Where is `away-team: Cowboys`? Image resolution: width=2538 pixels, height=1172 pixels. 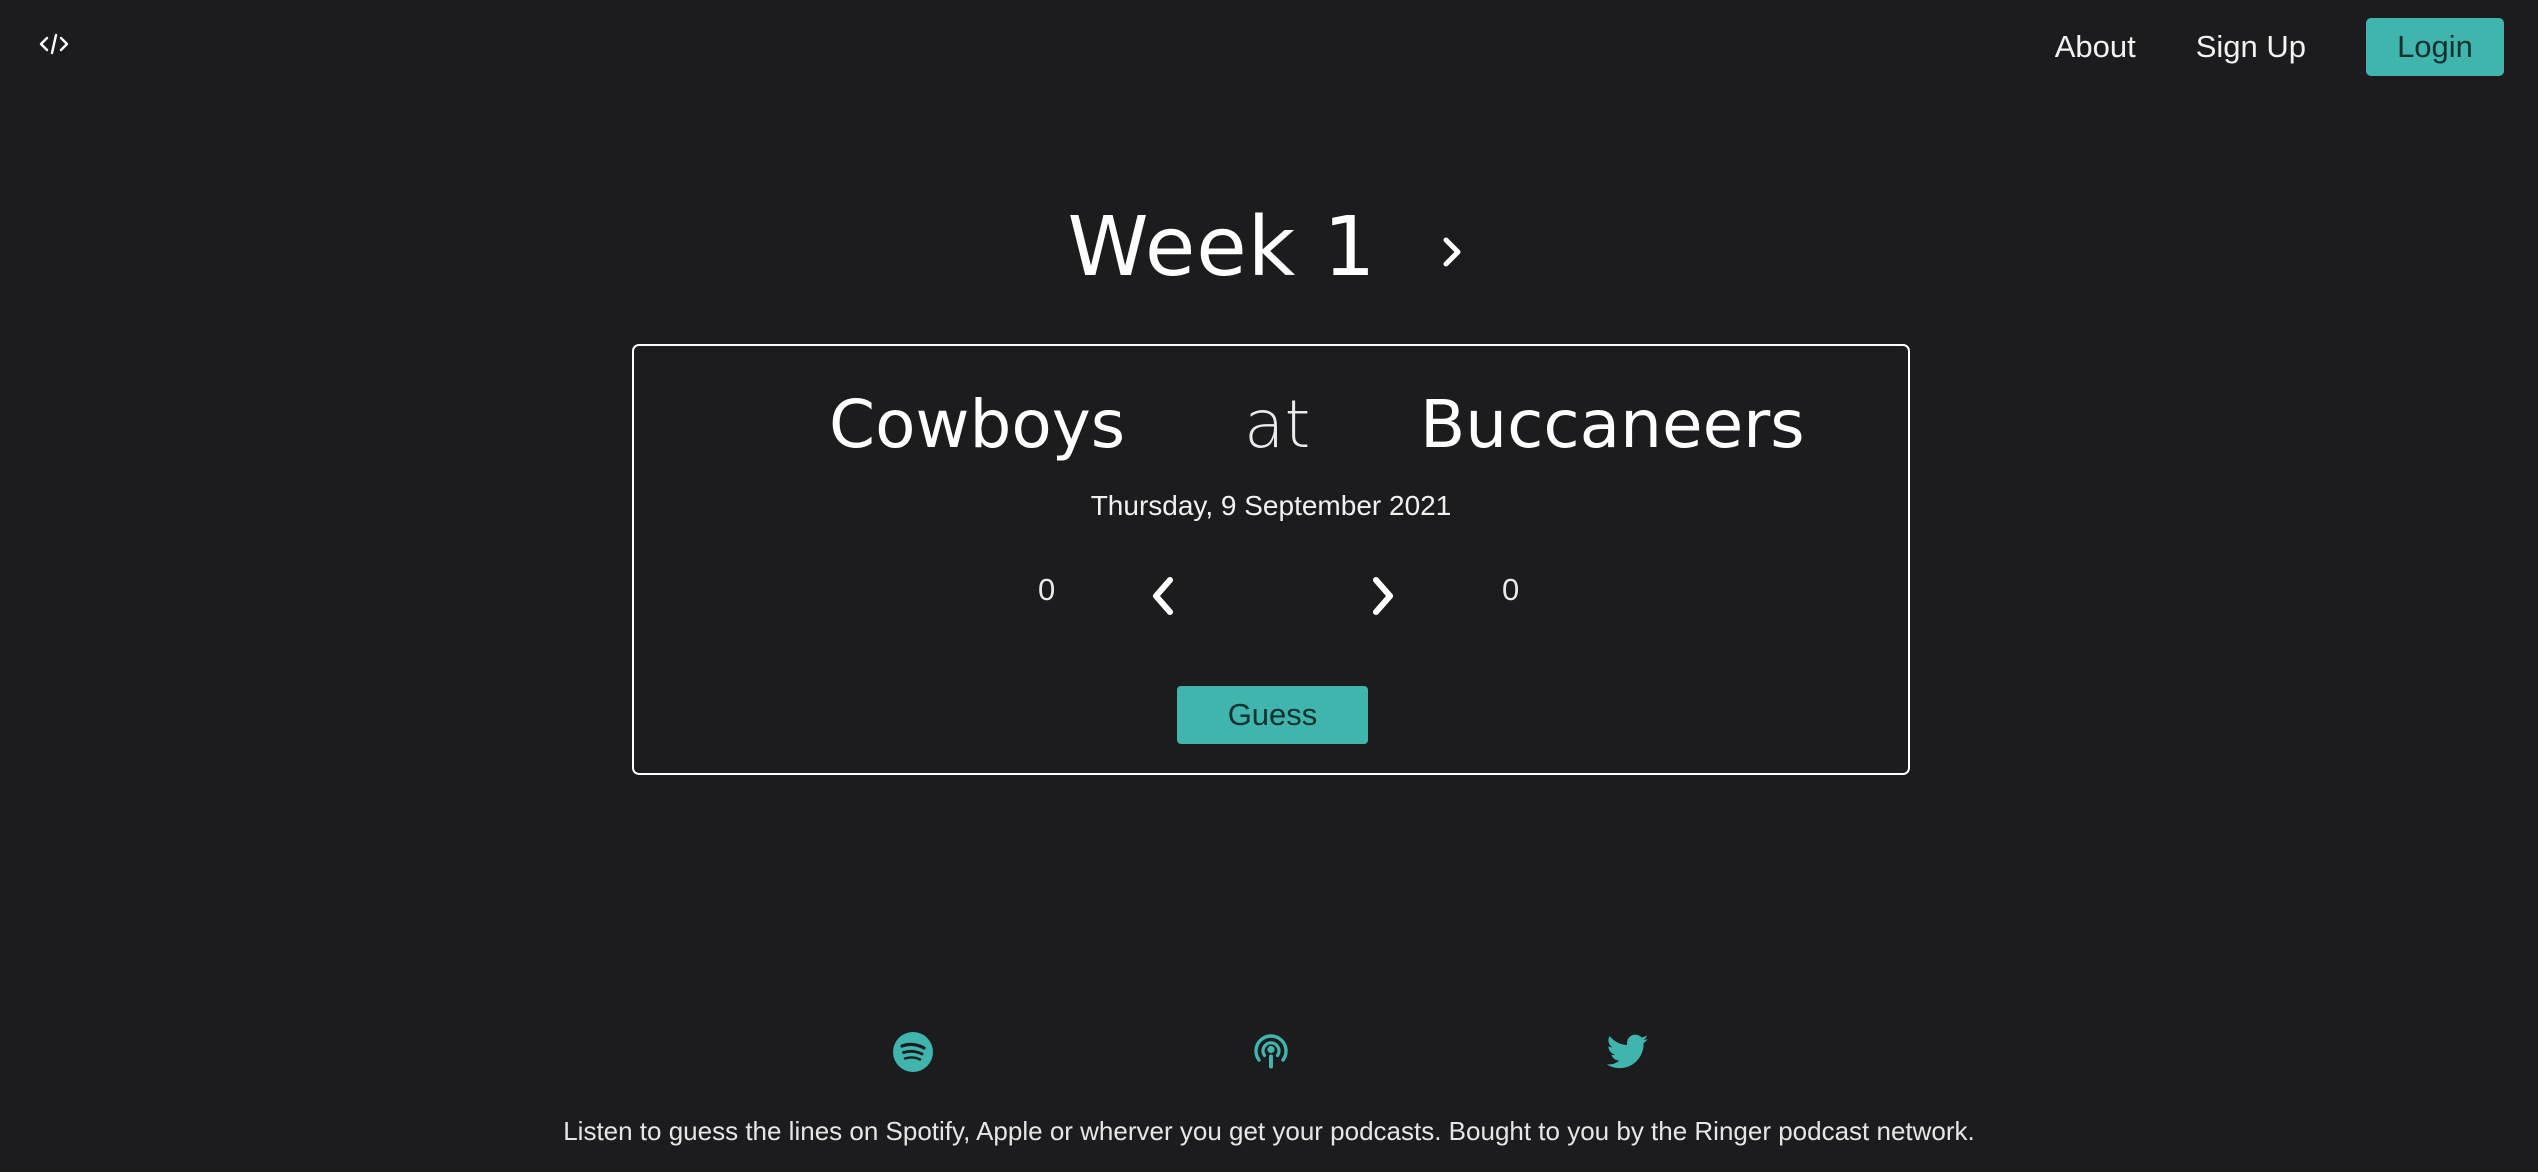
away-team: Cowboys is located at coordinates (977, 424).